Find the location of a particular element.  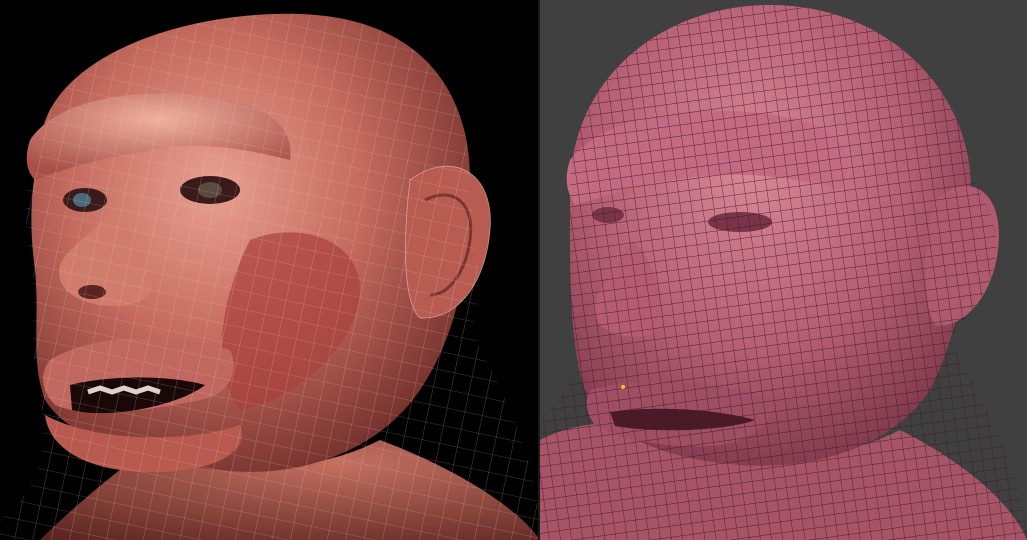

vertex-marker is located at coordinates (623, 387).